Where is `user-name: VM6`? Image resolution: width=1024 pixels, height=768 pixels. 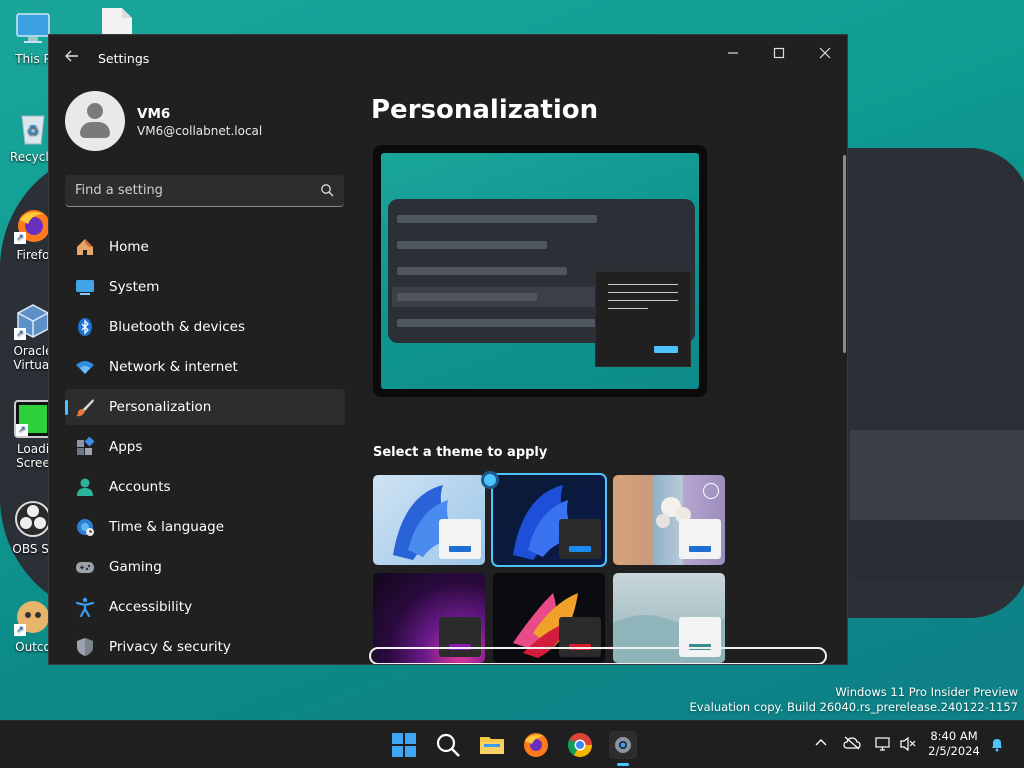 user-name: VM6 is located at coordinates (154, 114).